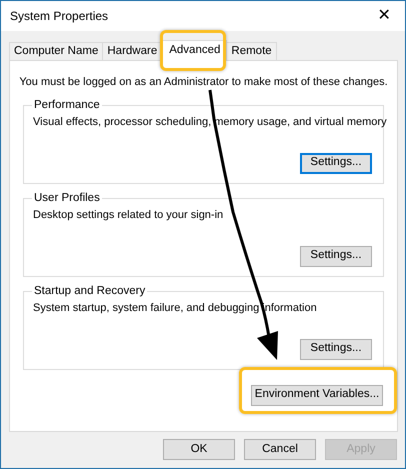 The image size is (406, 469). What do you see at coordinates (128, 215) in the screenshot?
I see `group-description: Desktop settings related to your sign-in` at bounding box center [128, 215].